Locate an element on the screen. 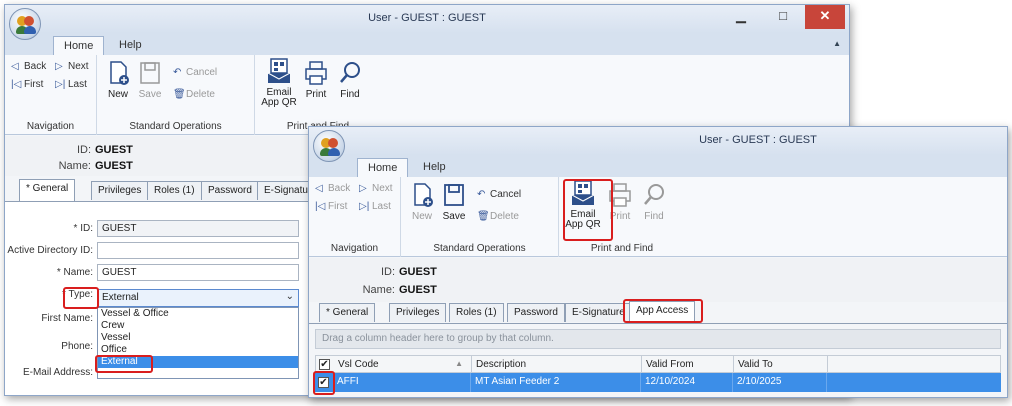 This screenshot has height=406, width=1012. first-icon: |◁ is located at coordinates (16, 84).